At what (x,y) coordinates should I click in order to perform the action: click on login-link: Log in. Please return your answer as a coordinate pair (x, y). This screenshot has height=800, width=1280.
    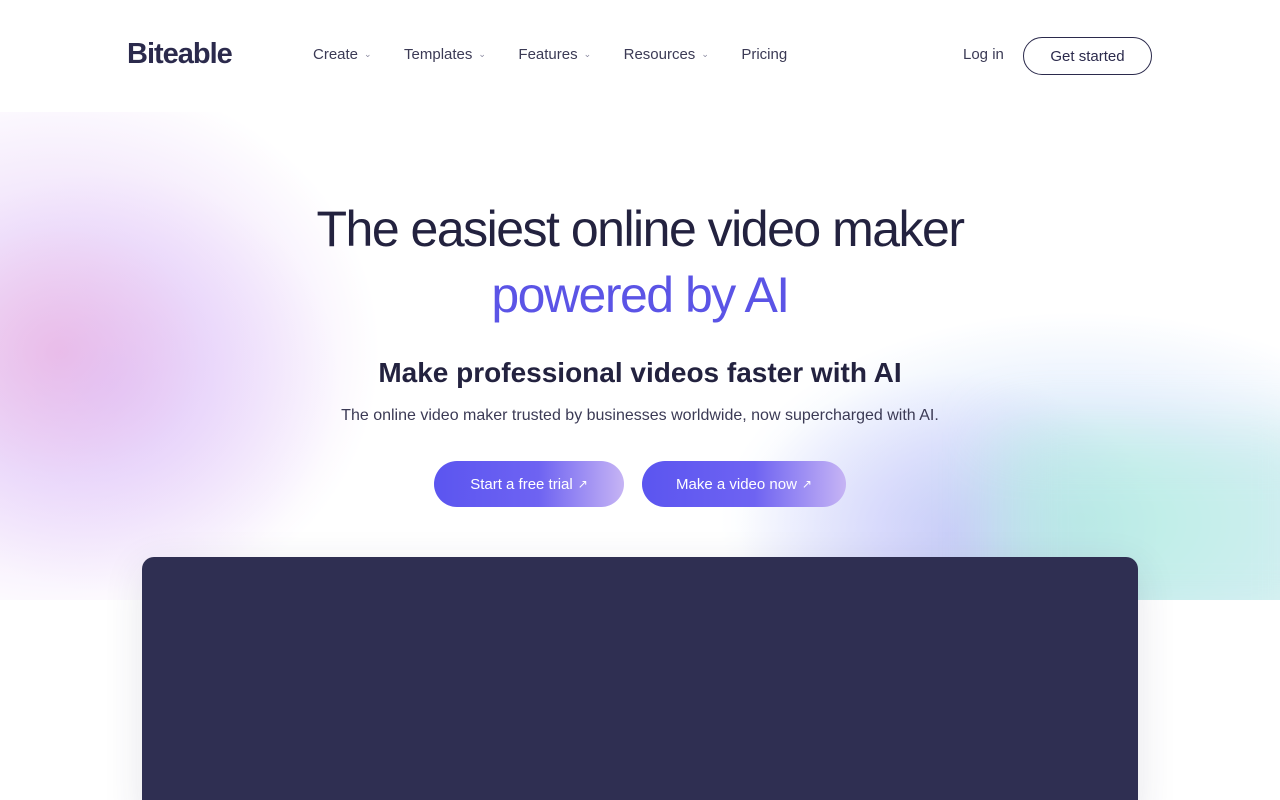
    Looking at the image, I should click on (983, 54).